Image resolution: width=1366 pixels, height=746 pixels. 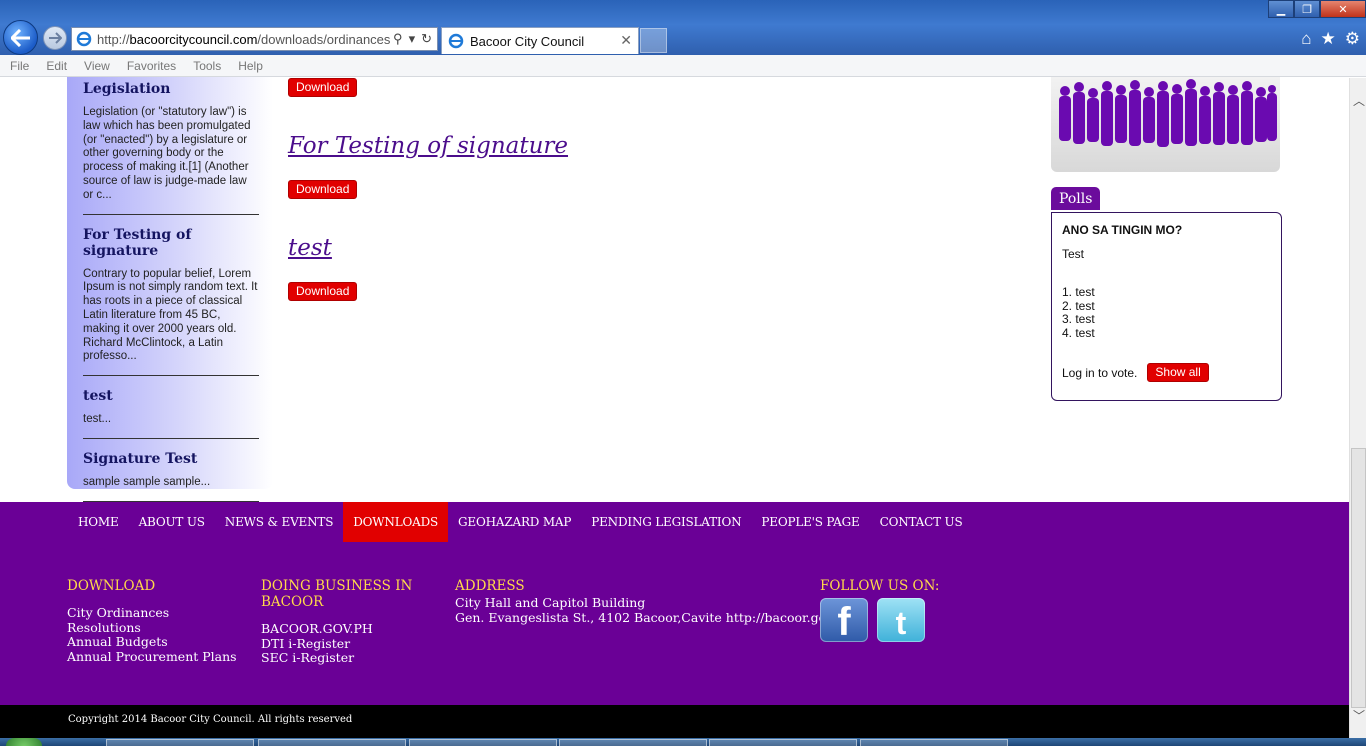 I want to click on poll-option: 4. test, so click(x=1078, y=332).